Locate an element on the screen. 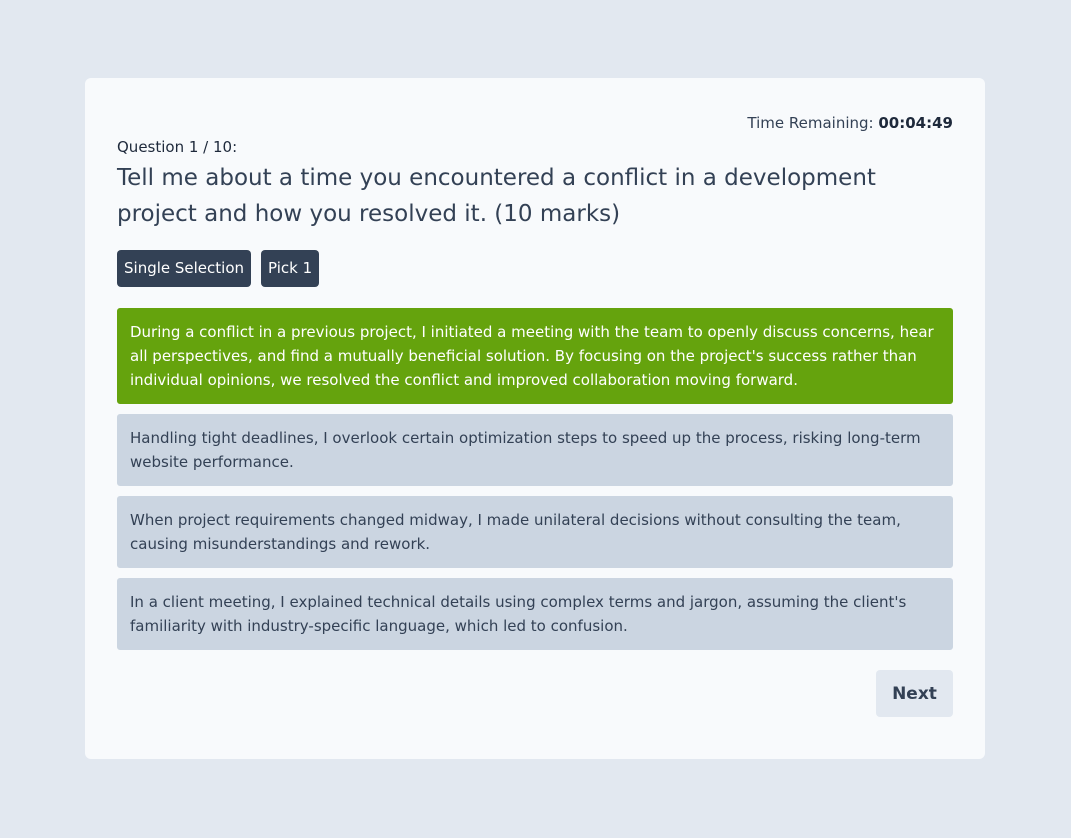 The height and width of the screenshot is (838, 1071). tag-pick-count: Pick 1 is located at coordinates (290, 268).